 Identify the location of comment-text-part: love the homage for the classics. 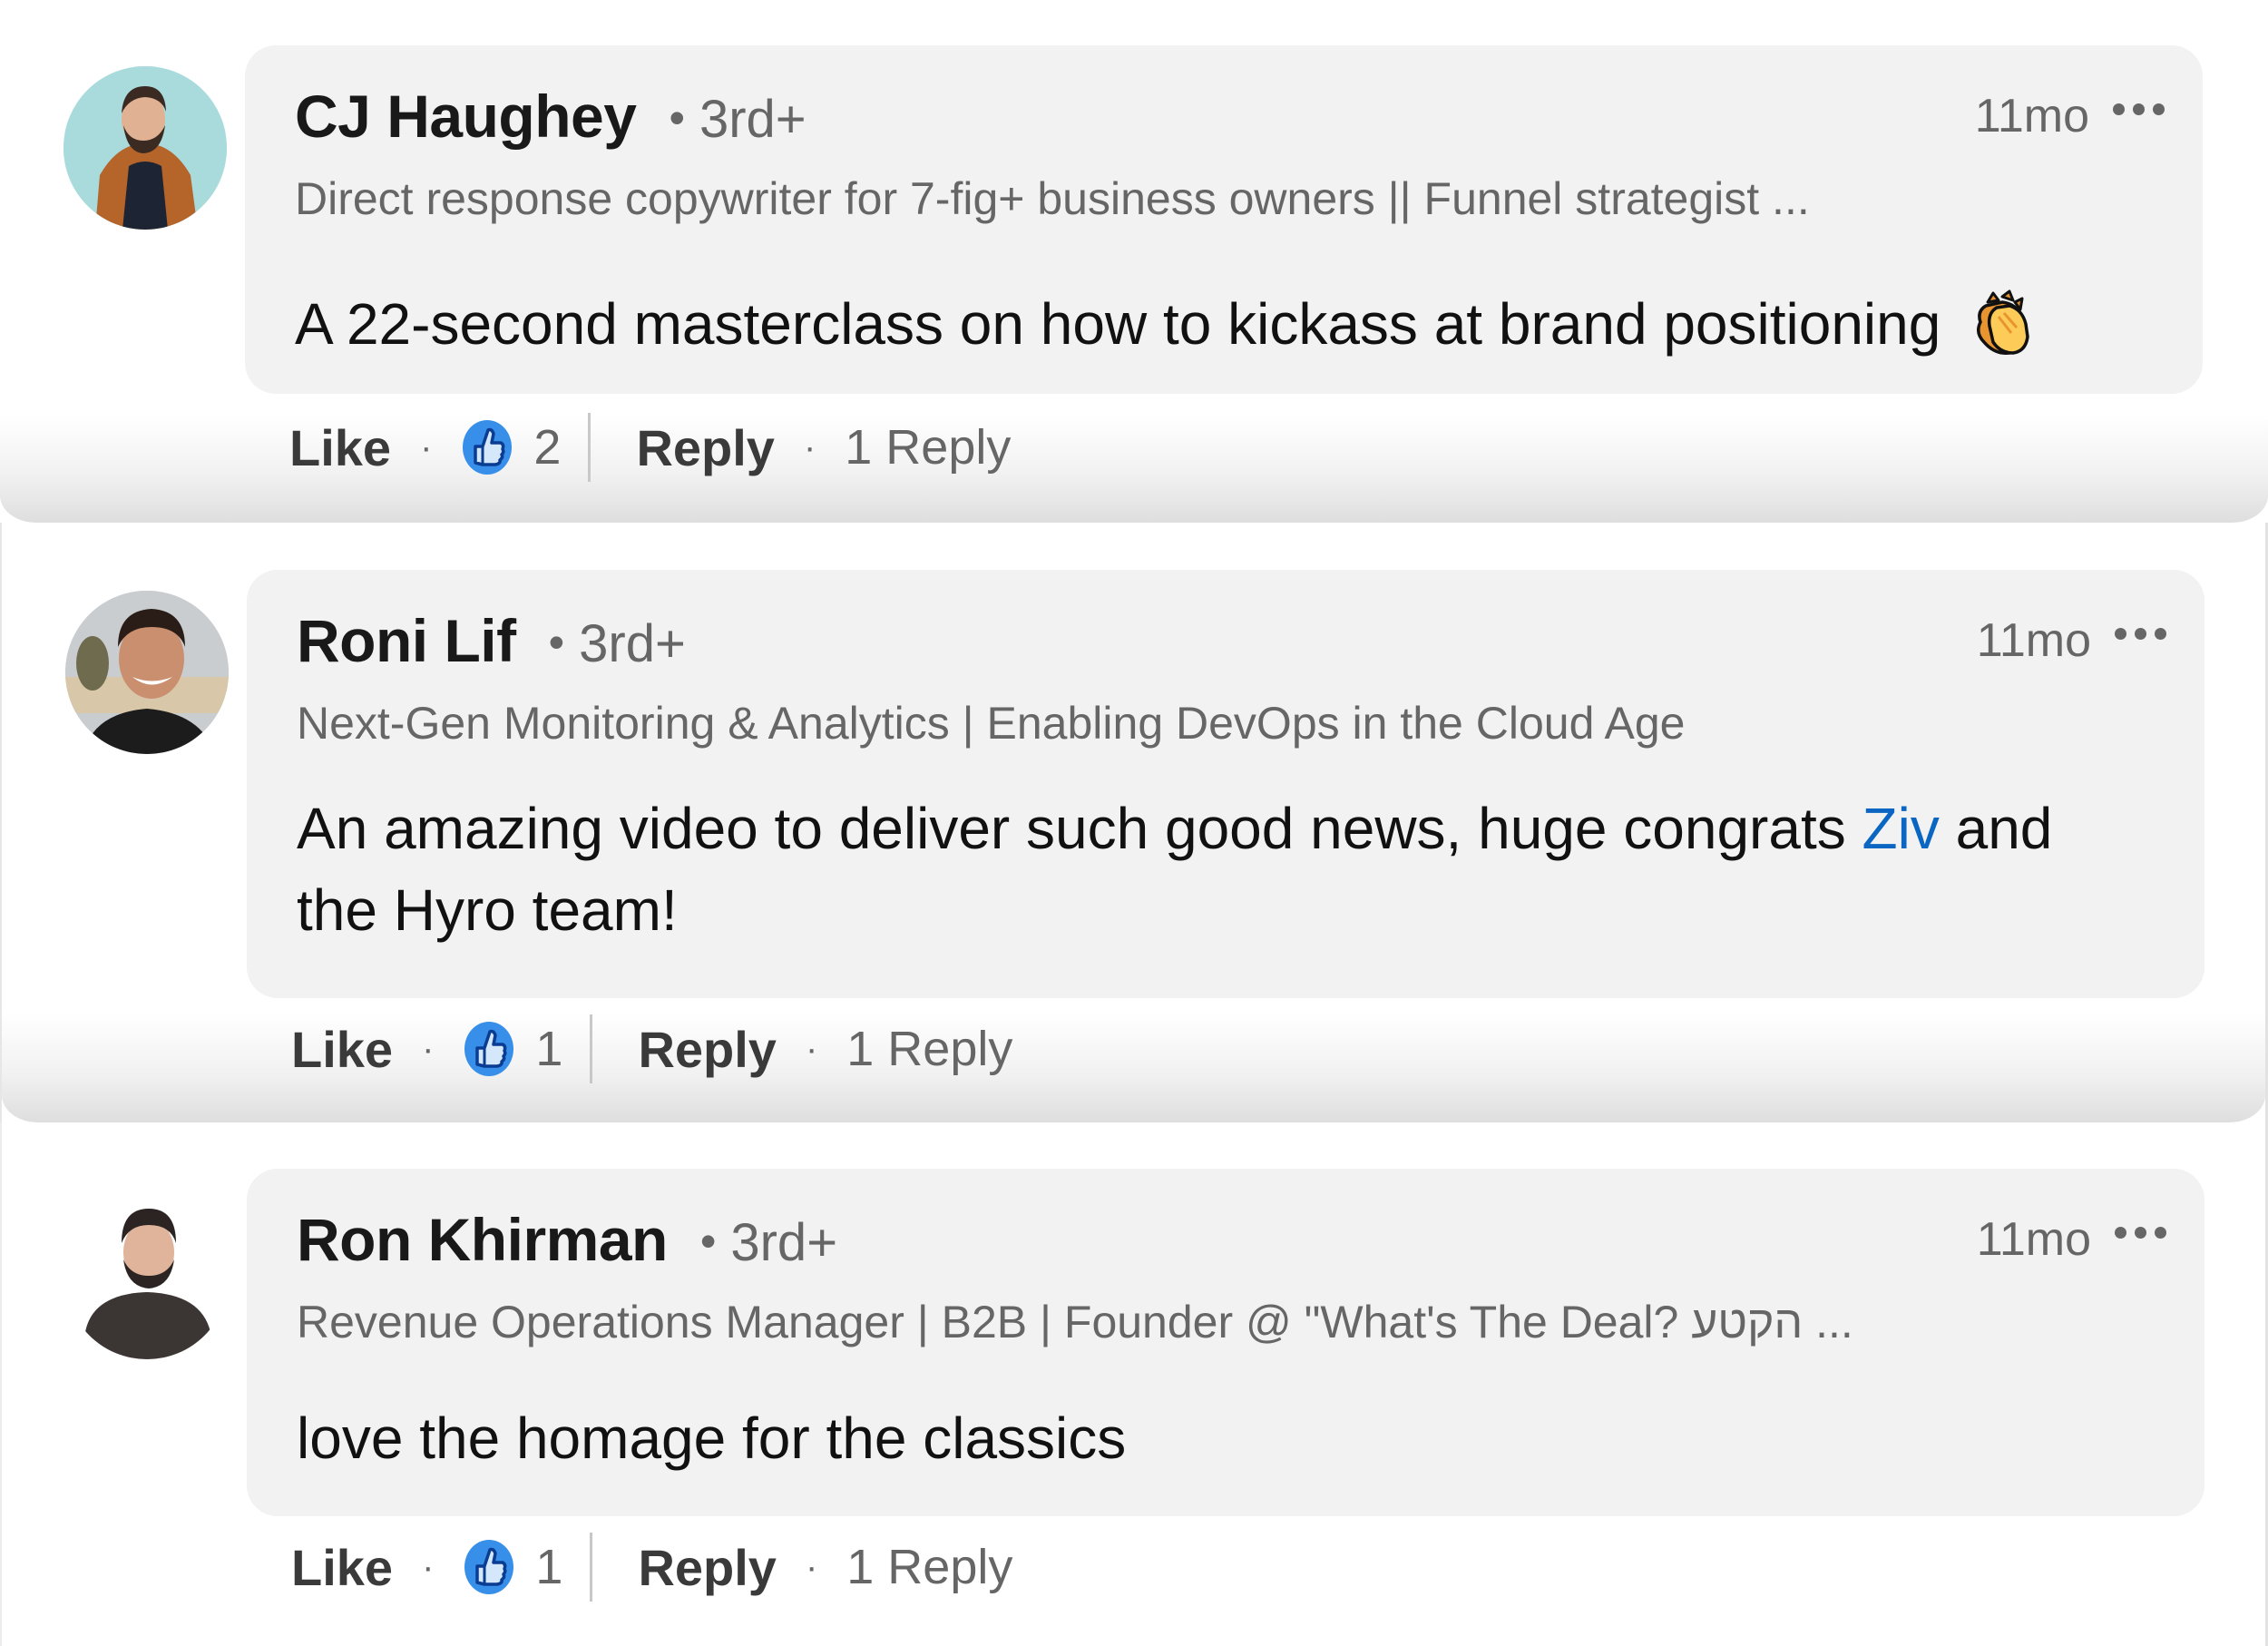
(712, 1438).